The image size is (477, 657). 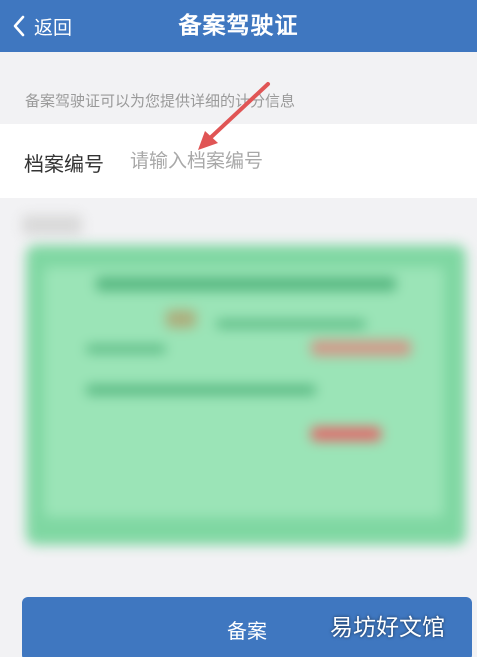 I want to click on archive-number-input, so click(x=290, y=161).